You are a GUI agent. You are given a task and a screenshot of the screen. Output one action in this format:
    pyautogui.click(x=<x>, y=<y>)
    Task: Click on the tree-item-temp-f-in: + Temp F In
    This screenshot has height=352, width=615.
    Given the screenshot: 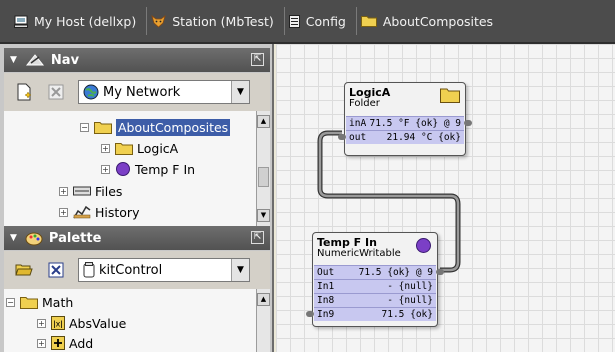 What is the action you would take?
    pyautogui.click(x=148, y=169)
    